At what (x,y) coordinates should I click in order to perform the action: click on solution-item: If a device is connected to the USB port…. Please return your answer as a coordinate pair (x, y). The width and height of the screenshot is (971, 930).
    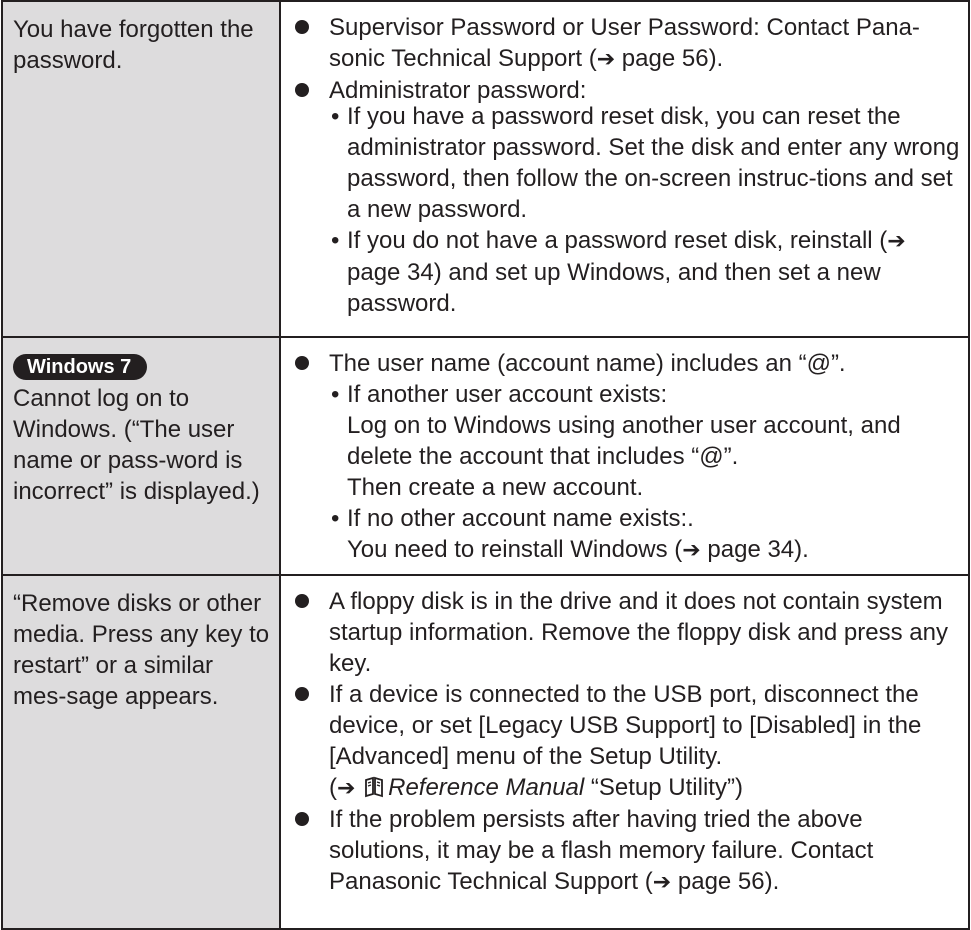
    Looking at the image, I should click on (624, 741).